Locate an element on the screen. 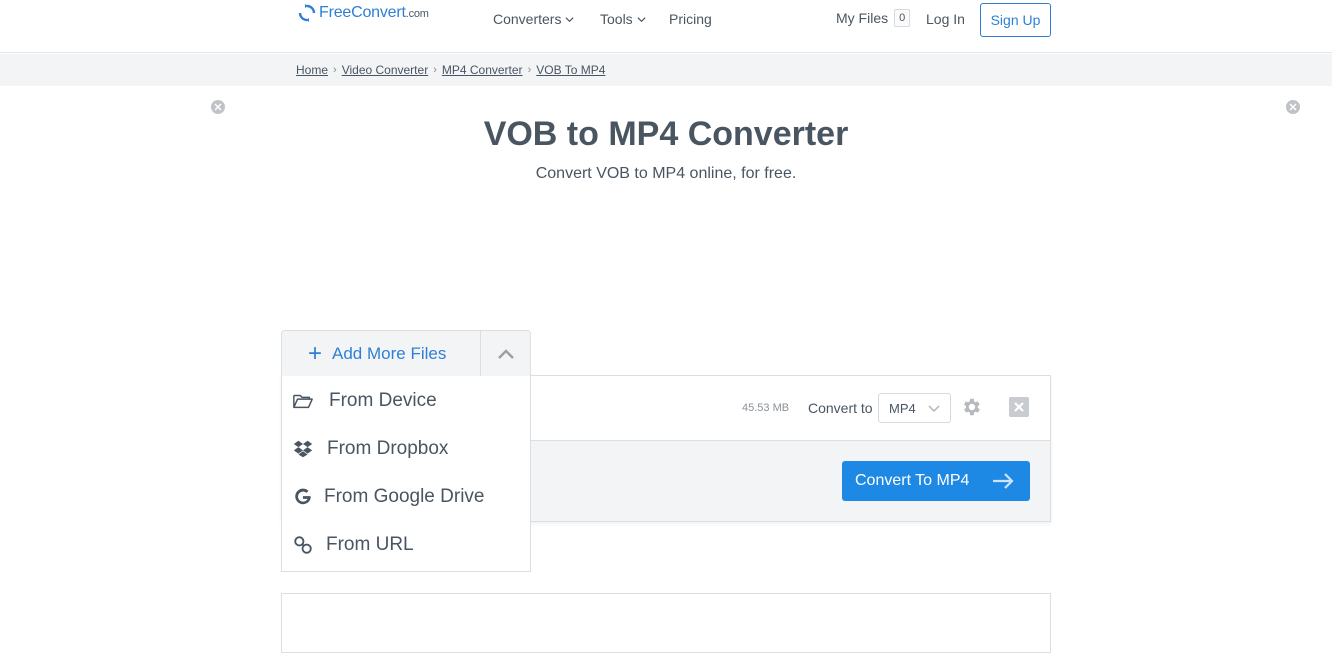 Image resolution: width=1332 pixels, height=653 pixels. chevron-up-icon is located at coordinates (505, 353).